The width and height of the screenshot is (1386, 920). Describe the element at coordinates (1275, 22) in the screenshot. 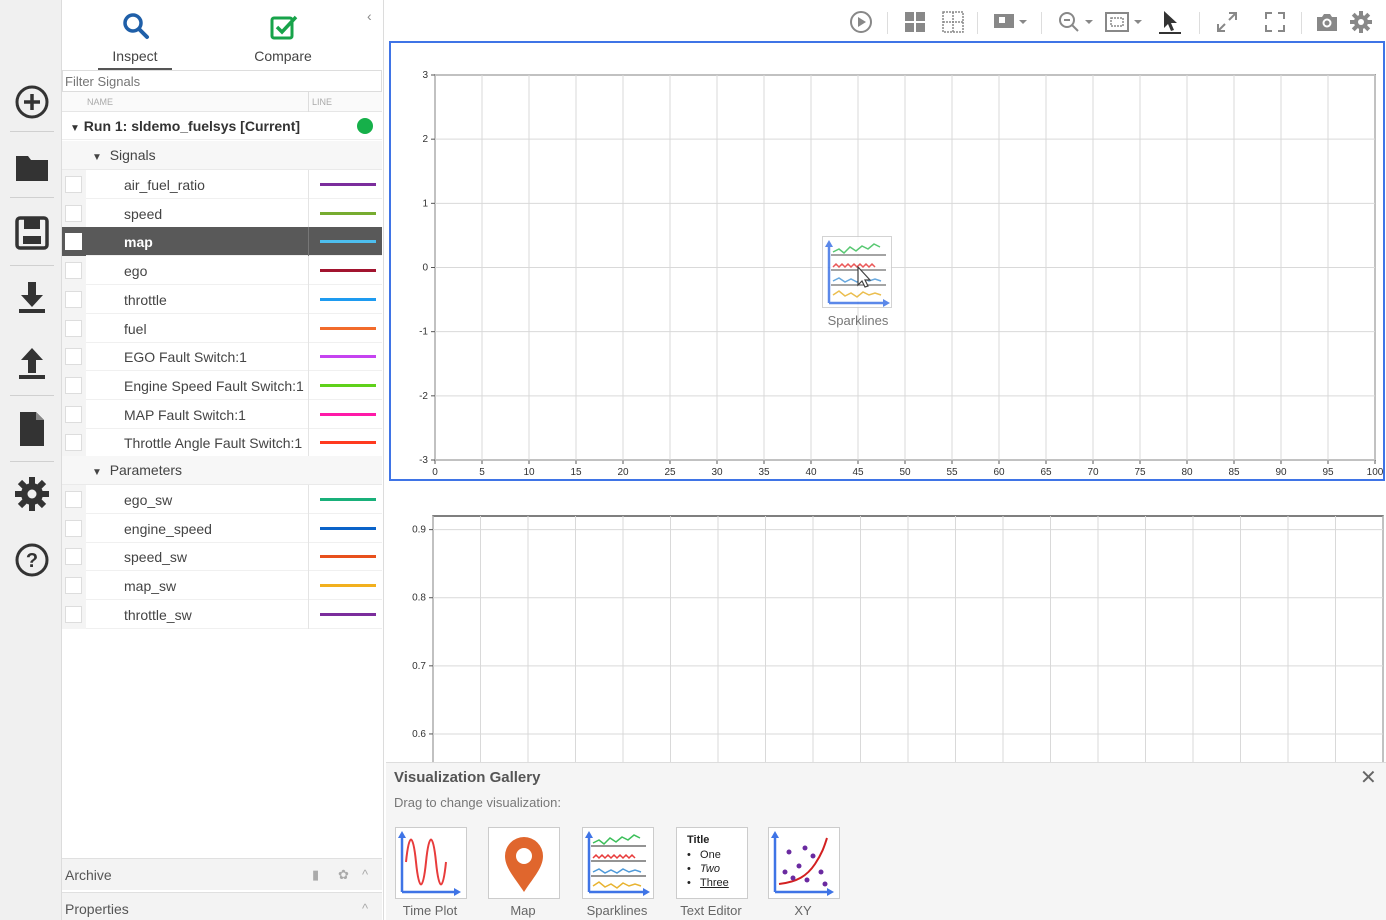

I see `fullscreen-icon` at that location.